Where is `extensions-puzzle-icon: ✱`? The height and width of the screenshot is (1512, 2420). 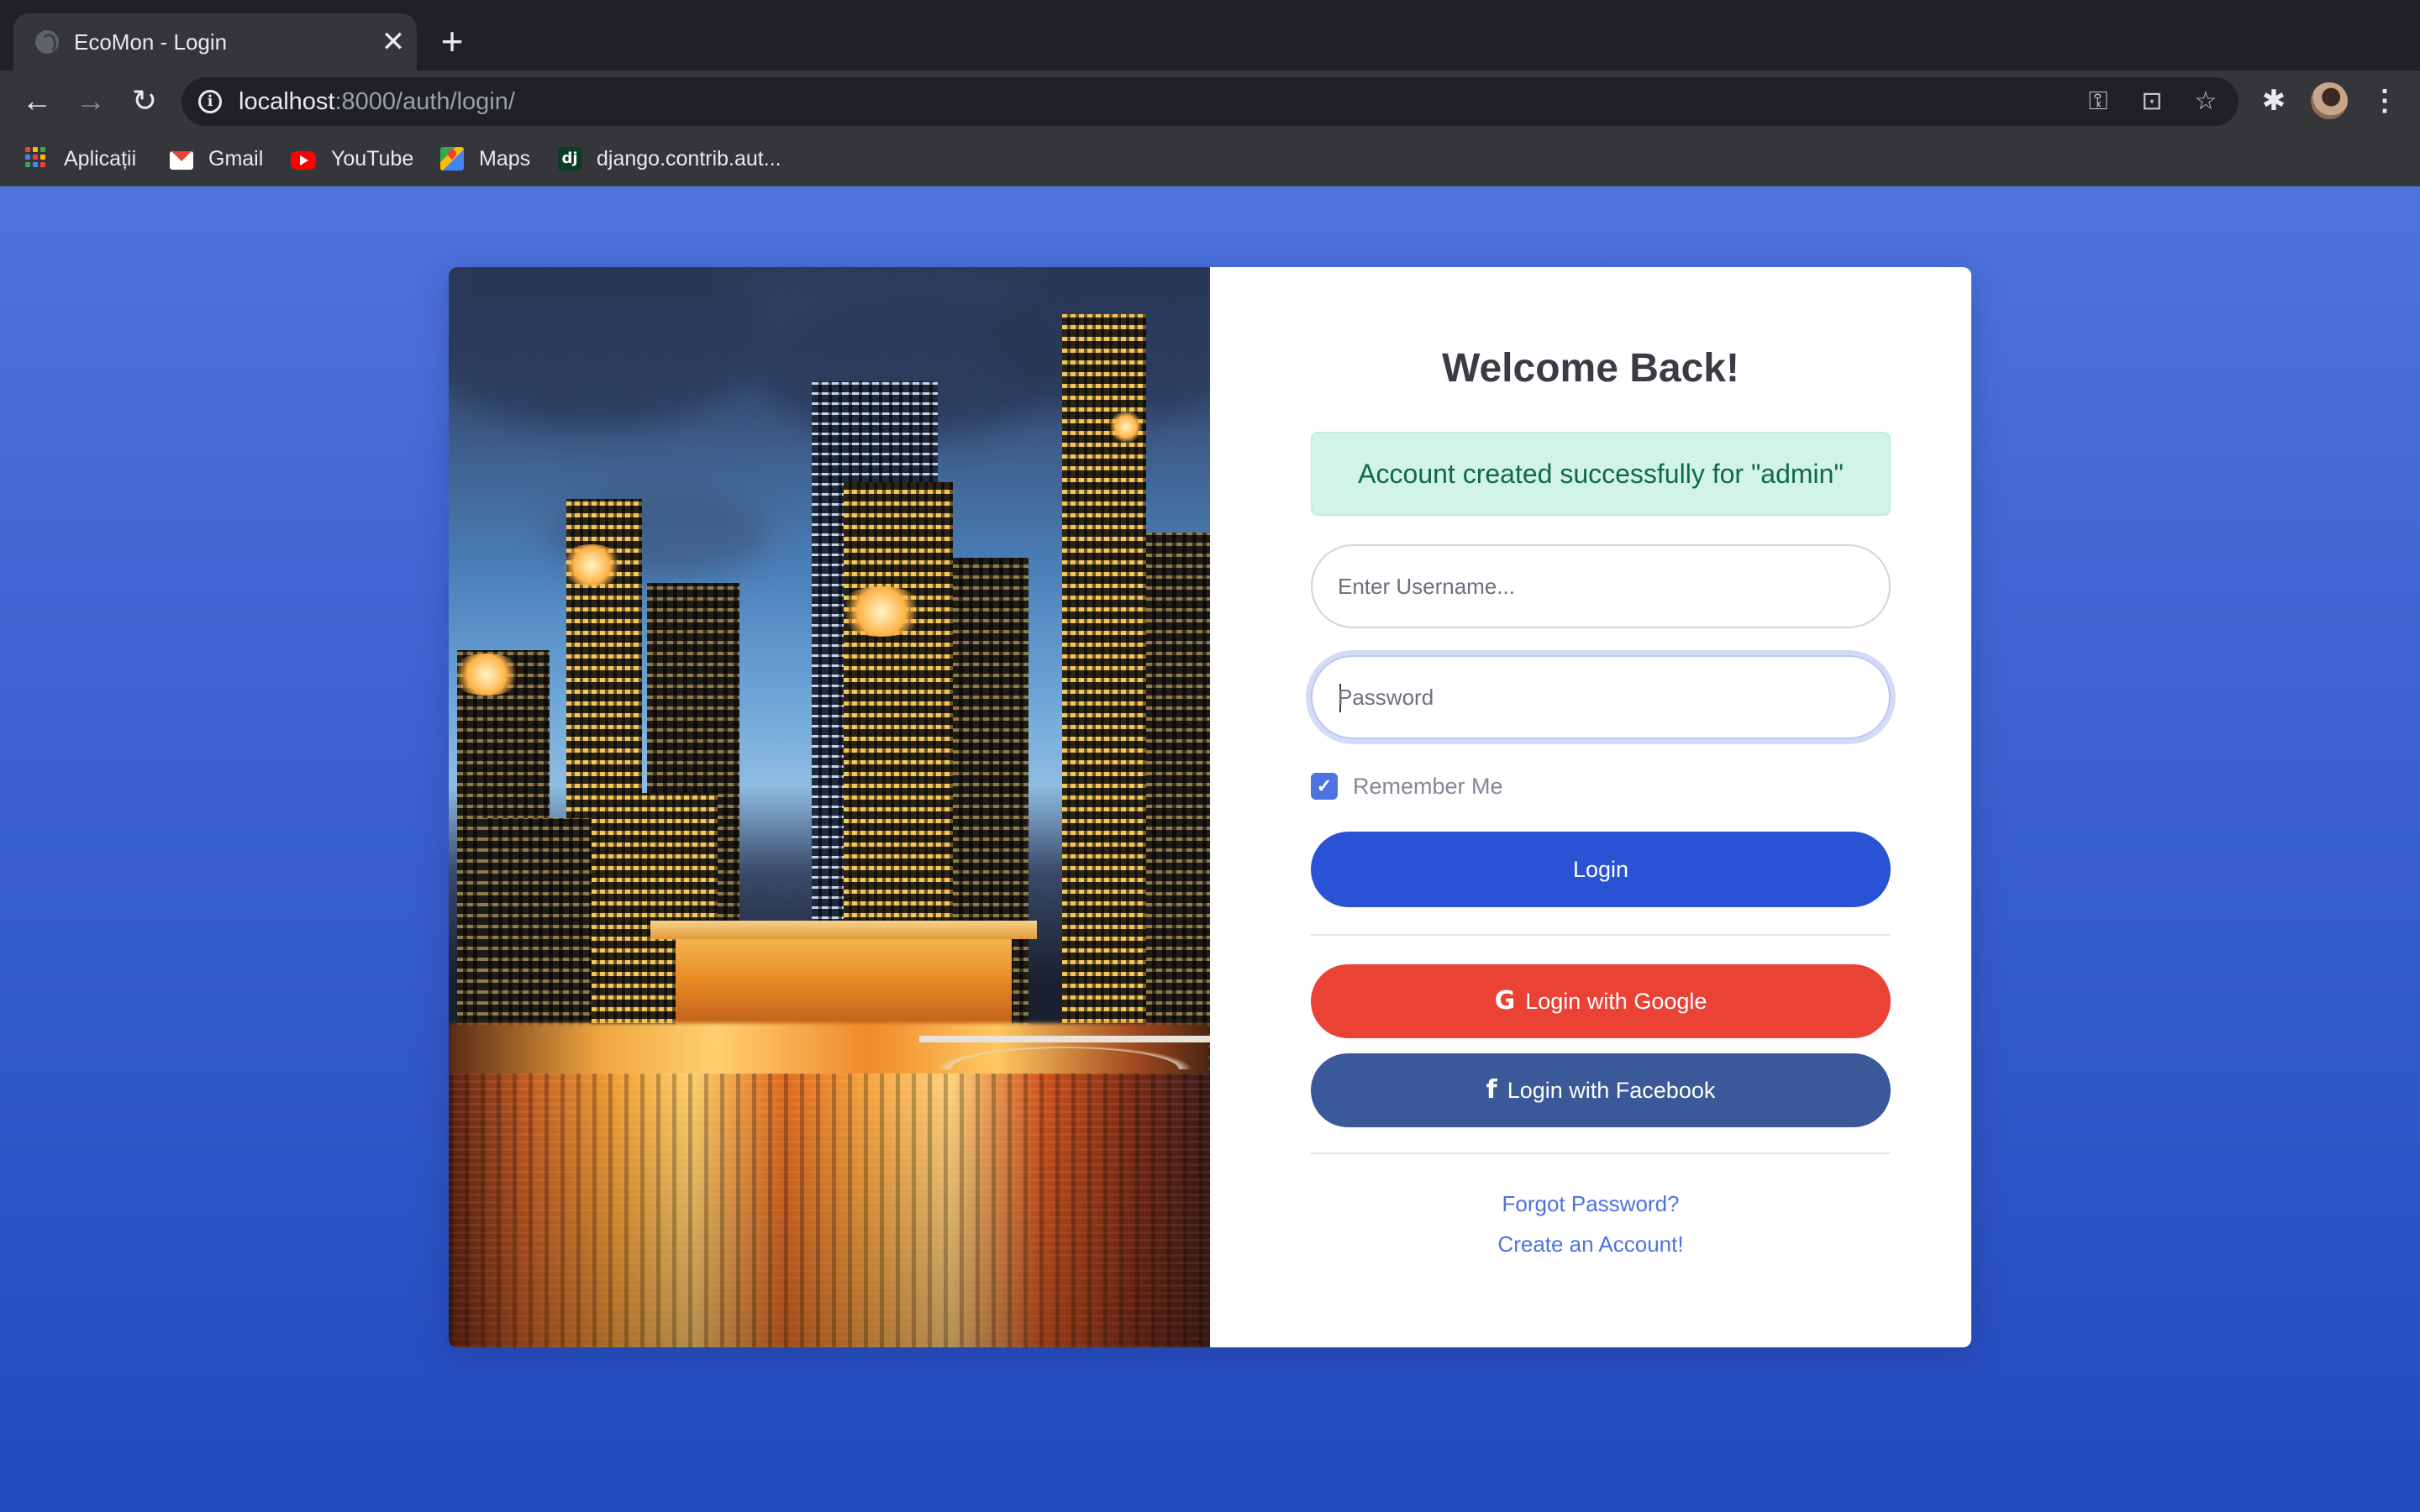 extensions-puzzle-icon: ✱ is located at coordinates (2274, 101).